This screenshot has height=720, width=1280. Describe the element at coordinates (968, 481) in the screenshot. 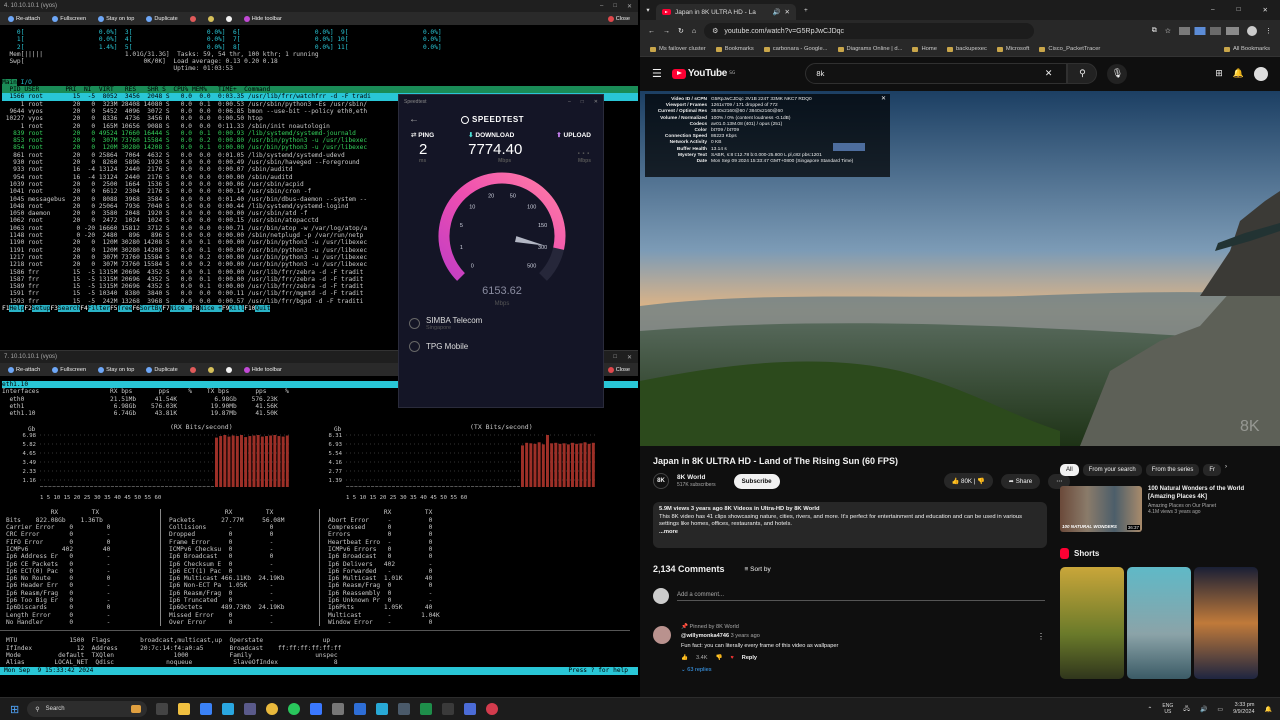

I see `like-button: 👍 80K | 👎` at that location.